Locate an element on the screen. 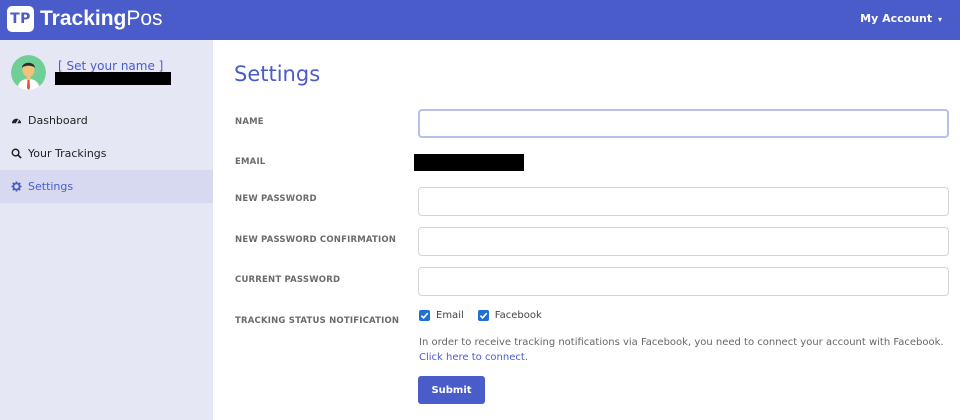  redacted-username is located at coordinates (113, 78).